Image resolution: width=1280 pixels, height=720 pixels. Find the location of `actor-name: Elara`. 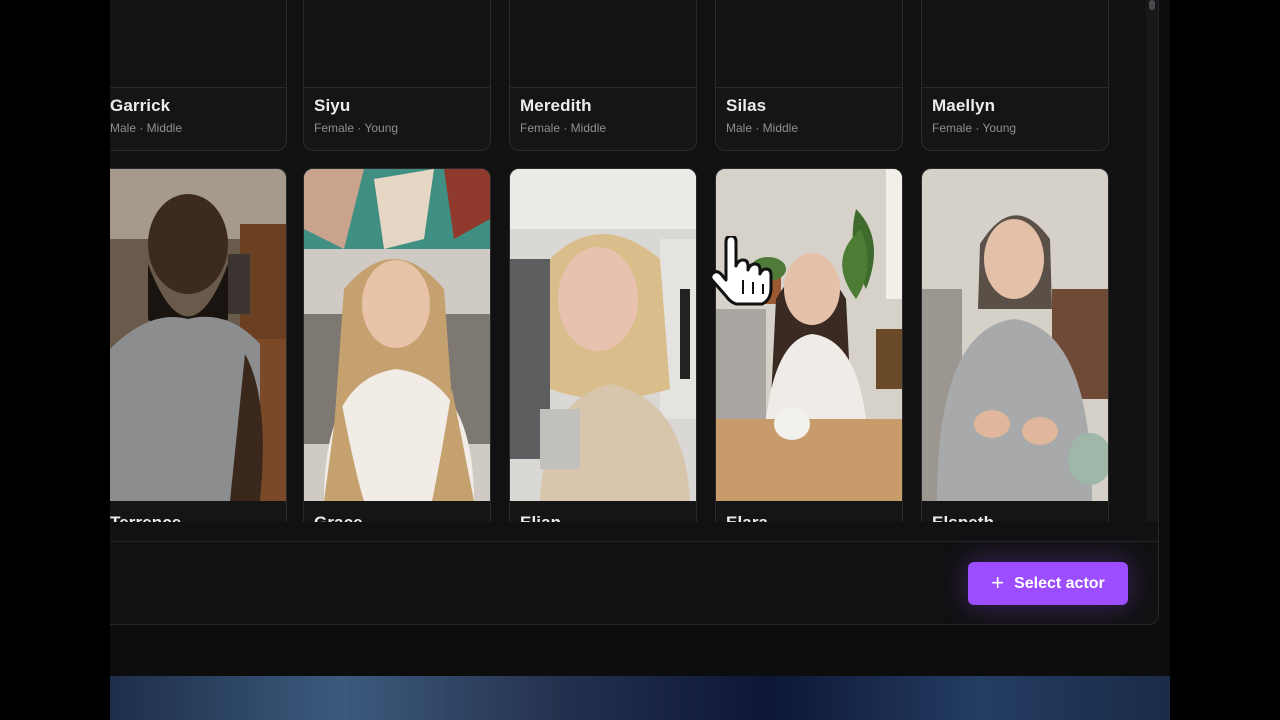

actor-name: Elara is located at coordinates (809, 517).